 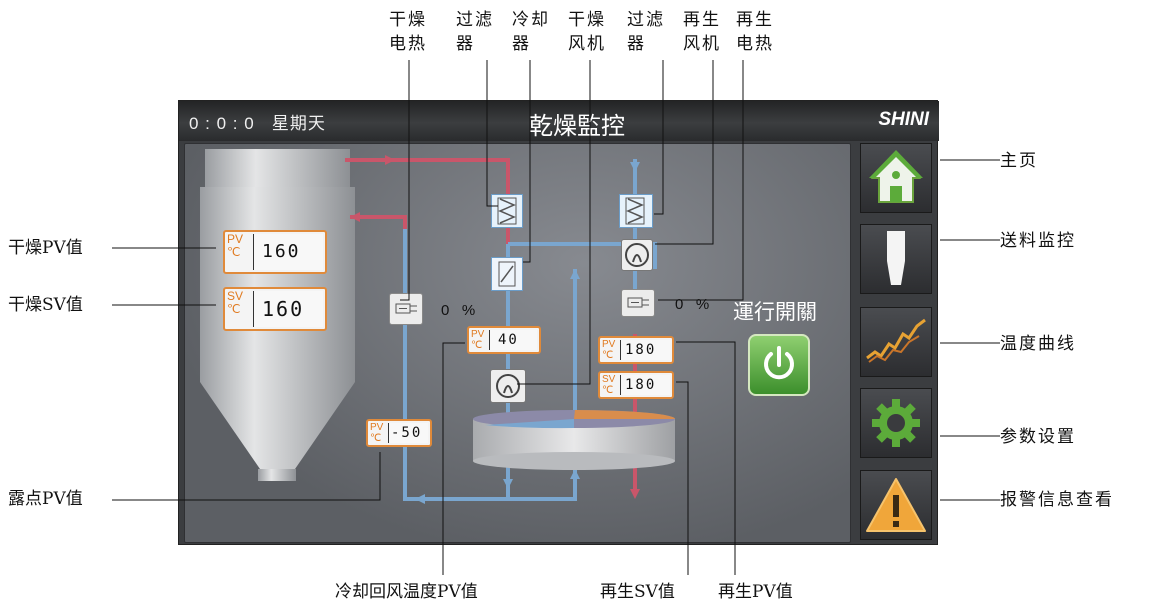 What do you see at coordinates (507, 274) in the screenshot?
I see `cooler-icon` at bounding box center [507, 274].